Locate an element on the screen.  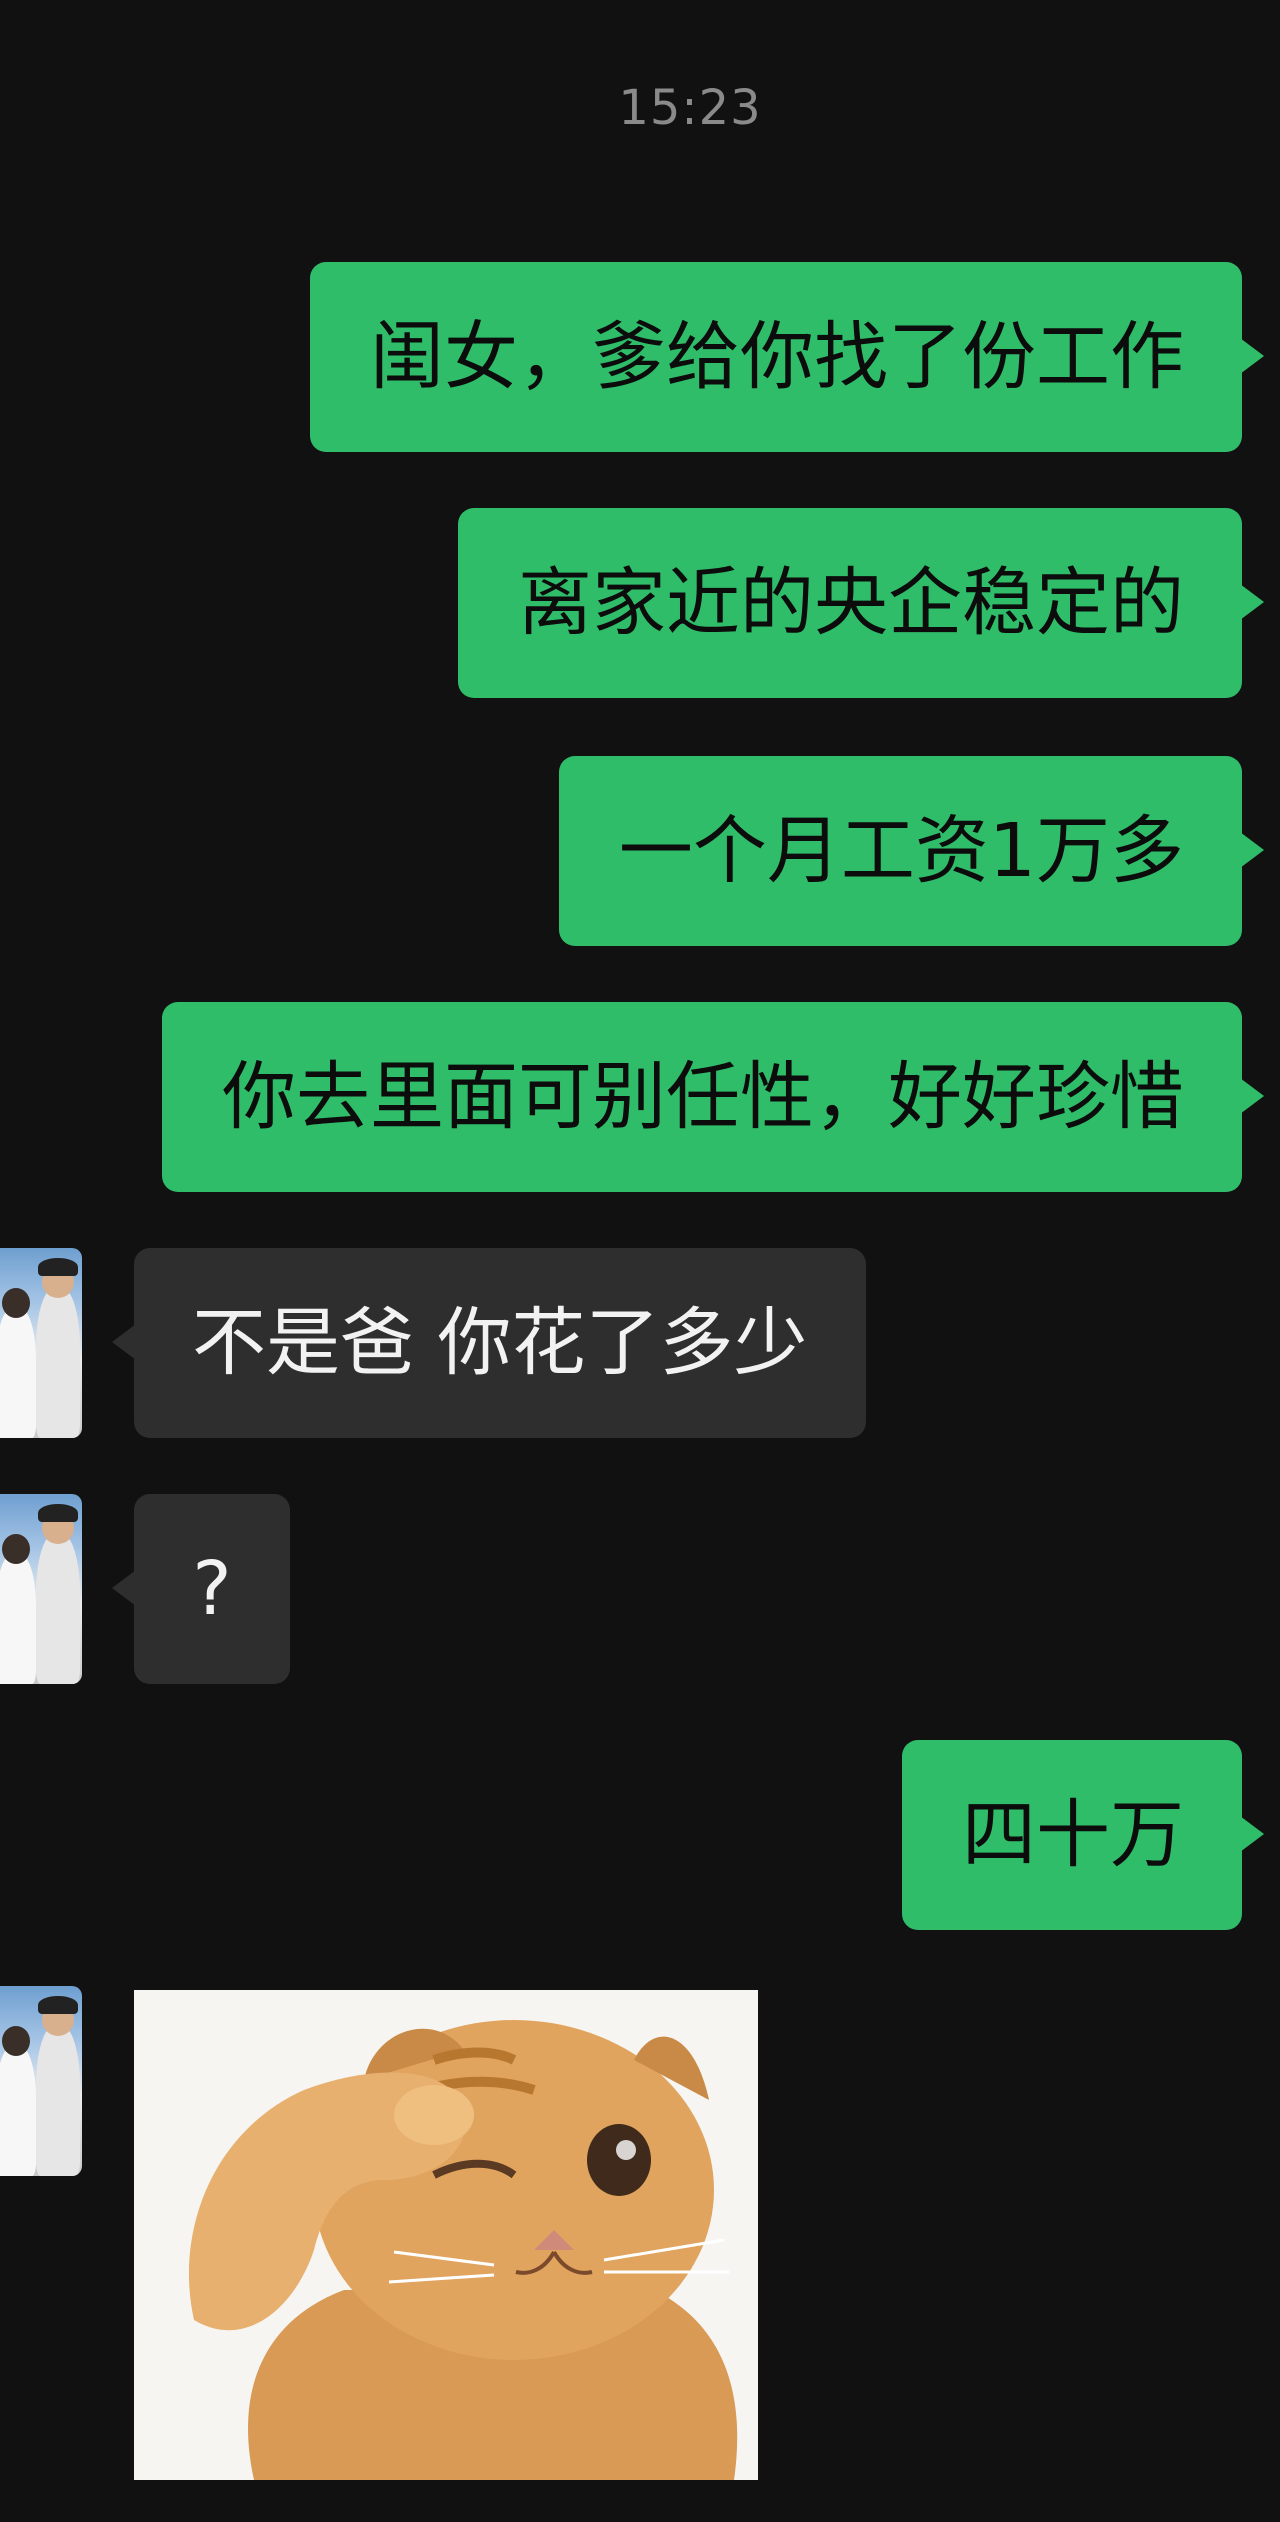
message-text: 闺女，爹给你找了份工作 is located at coordinates (777, 357).